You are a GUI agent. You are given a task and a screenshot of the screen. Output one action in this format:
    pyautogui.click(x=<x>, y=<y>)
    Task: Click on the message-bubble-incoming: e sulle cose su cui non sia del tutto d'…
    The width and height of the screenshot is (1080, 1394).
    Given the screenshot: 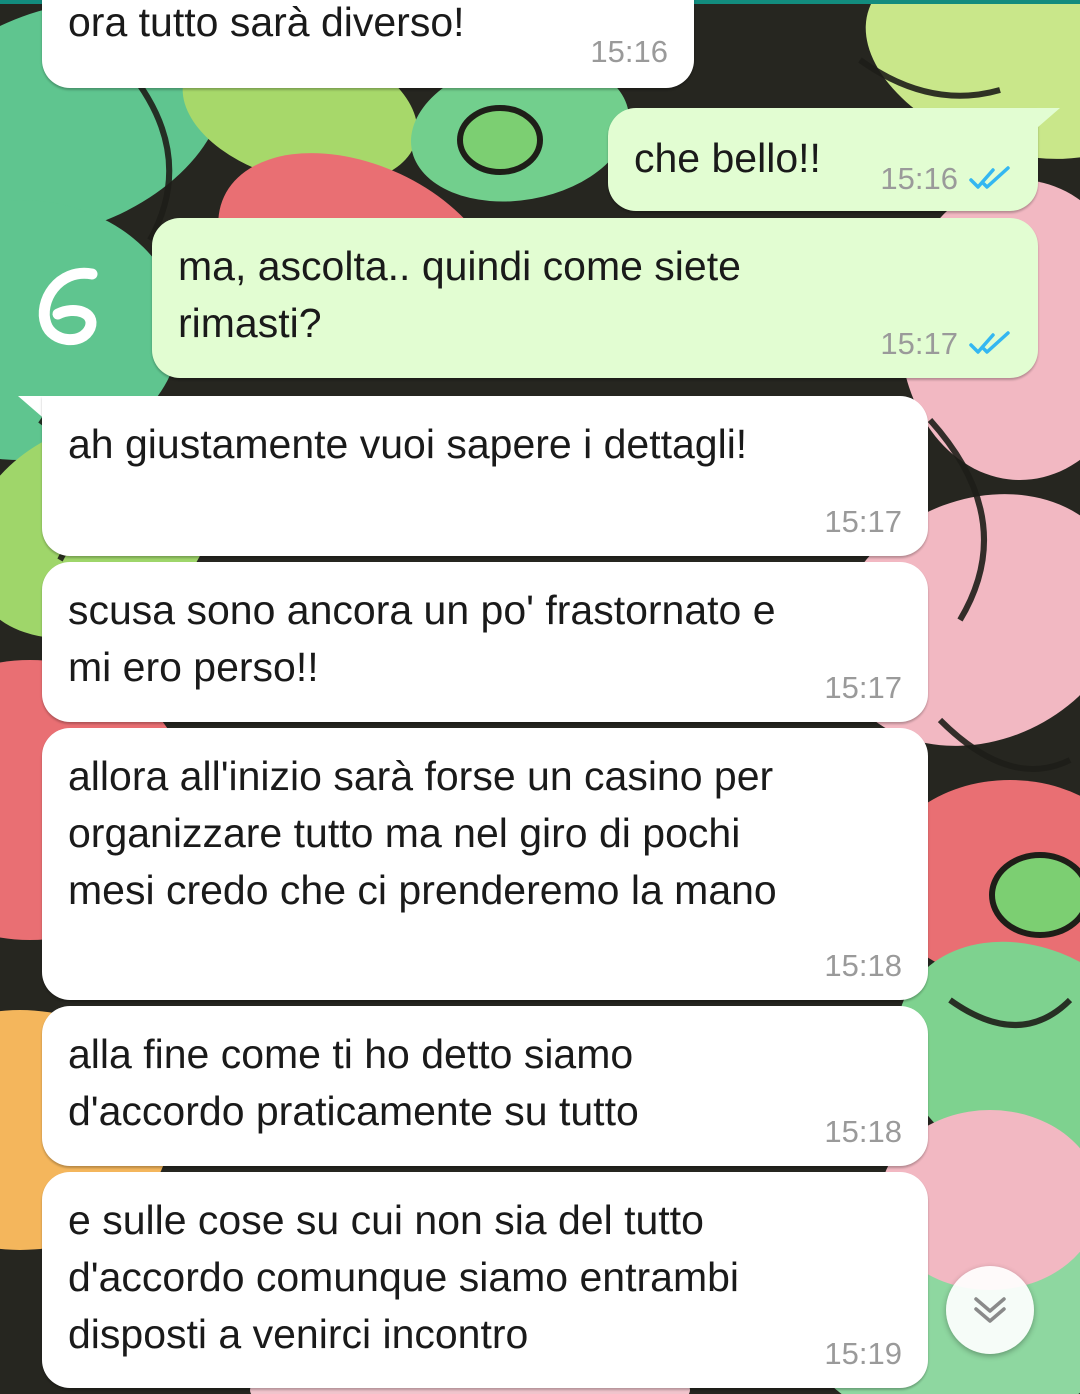 What is the action you would take?
    pyautogui.click(x=485, y=1280)
    